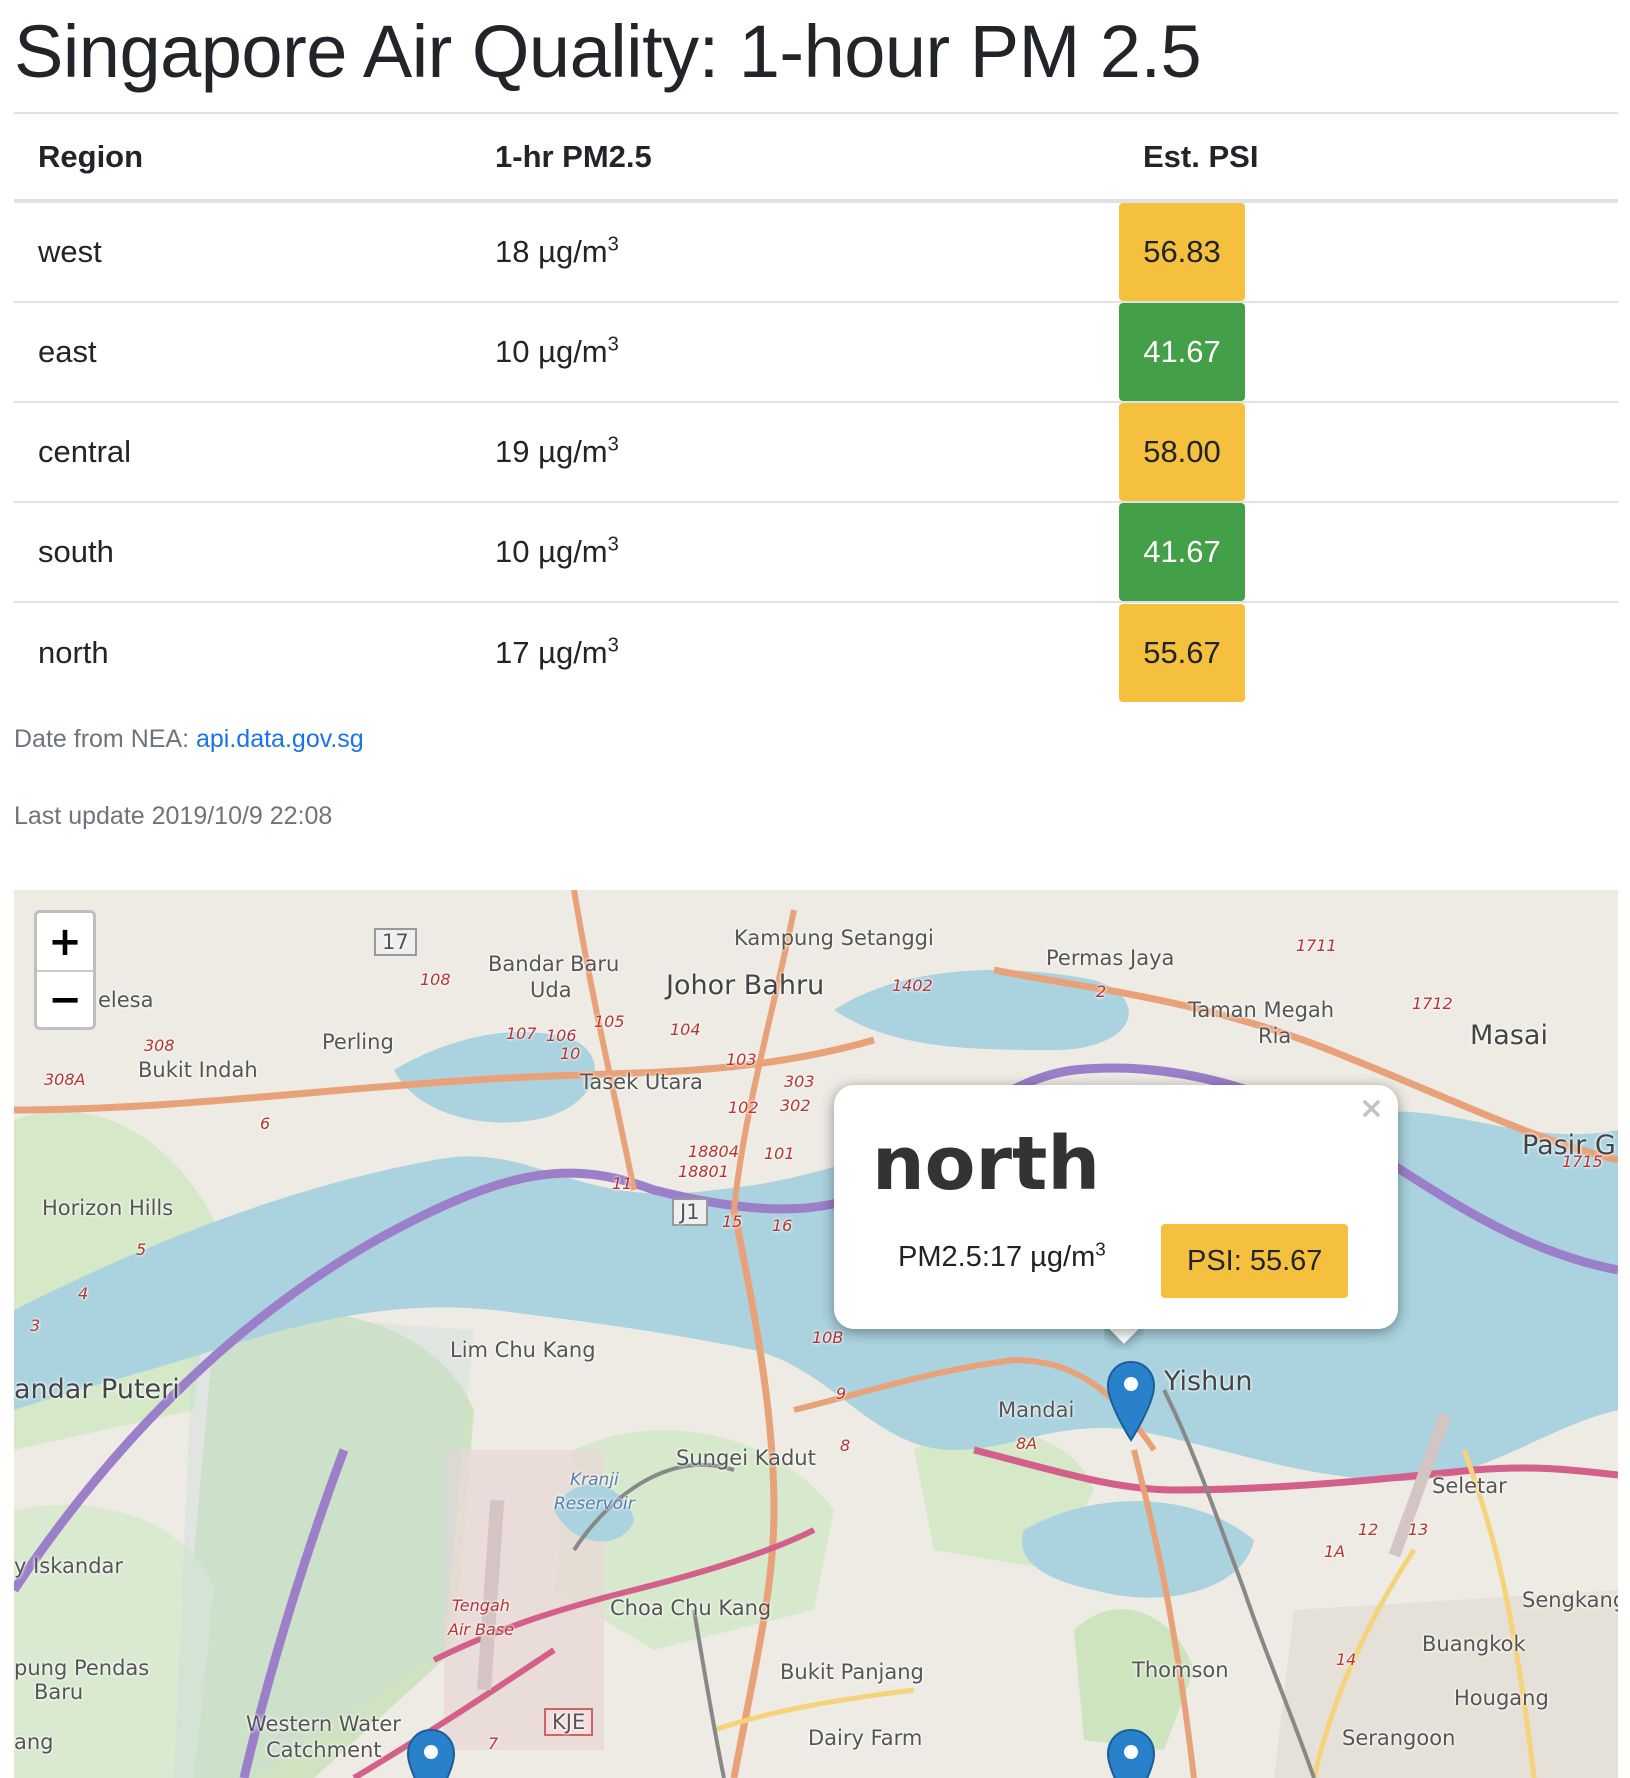 The image size is (1630, 1778). What do you see at coordinates (852, 1672) in the screenshot?
I see `map-label: Bukit Panjang` at bounding box center [852, 1672].